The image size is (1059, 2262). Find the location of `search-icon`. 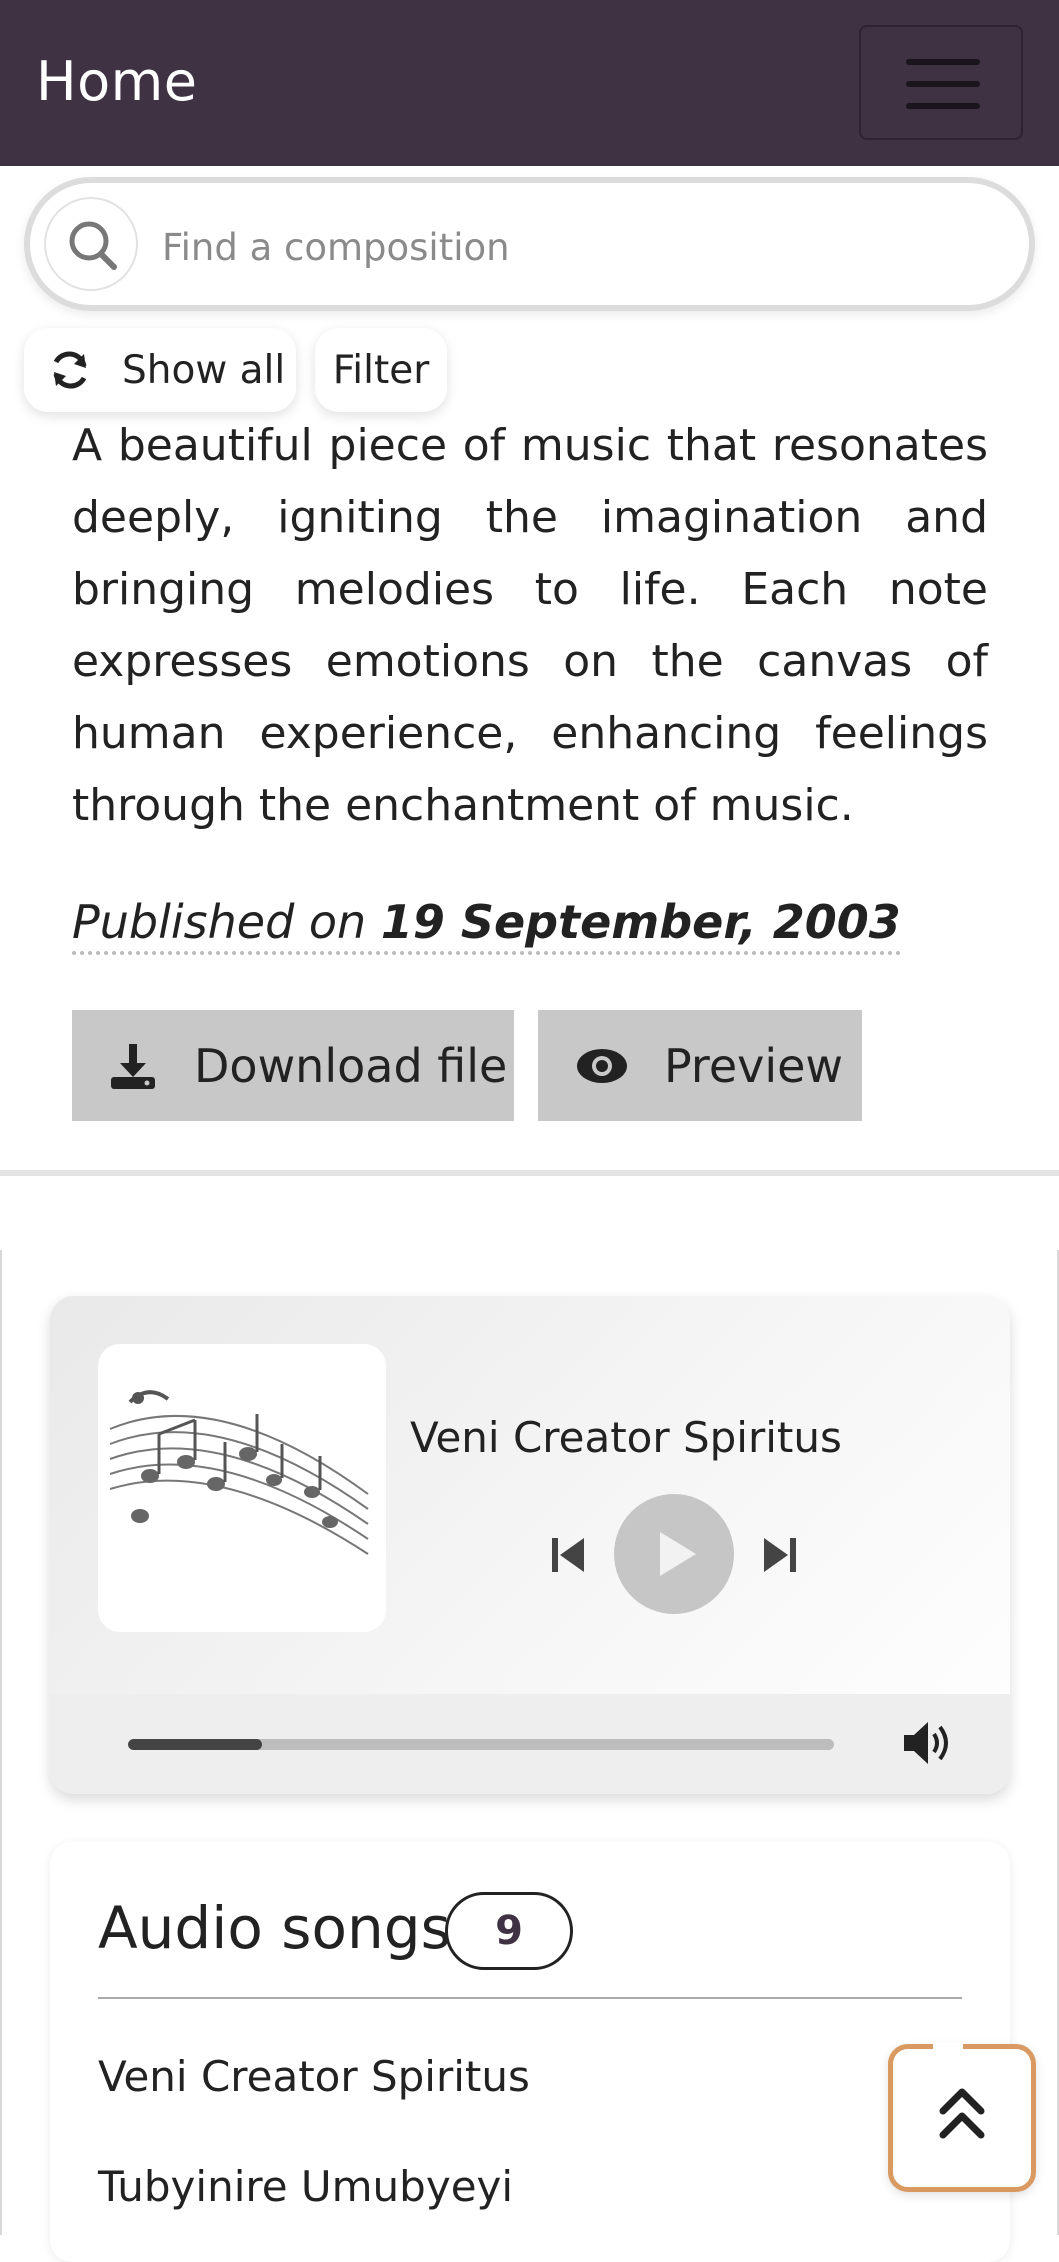

search-icon is located at coordinates (93, 245).